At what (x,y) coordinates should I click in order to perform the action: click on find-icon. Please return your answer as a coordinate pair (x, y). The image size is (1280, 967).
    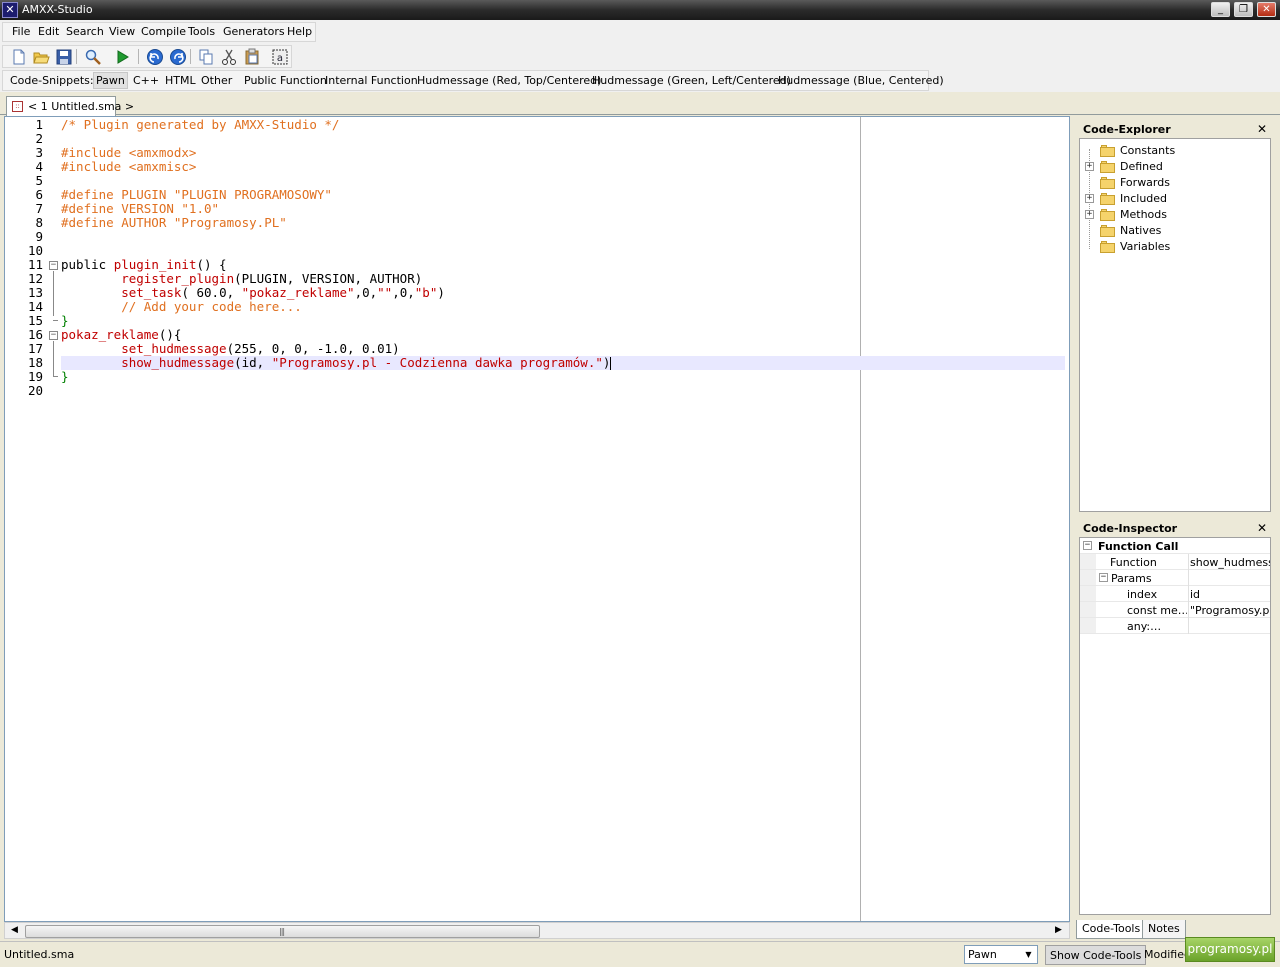
    Looking at the image, I should click on (93, 57).